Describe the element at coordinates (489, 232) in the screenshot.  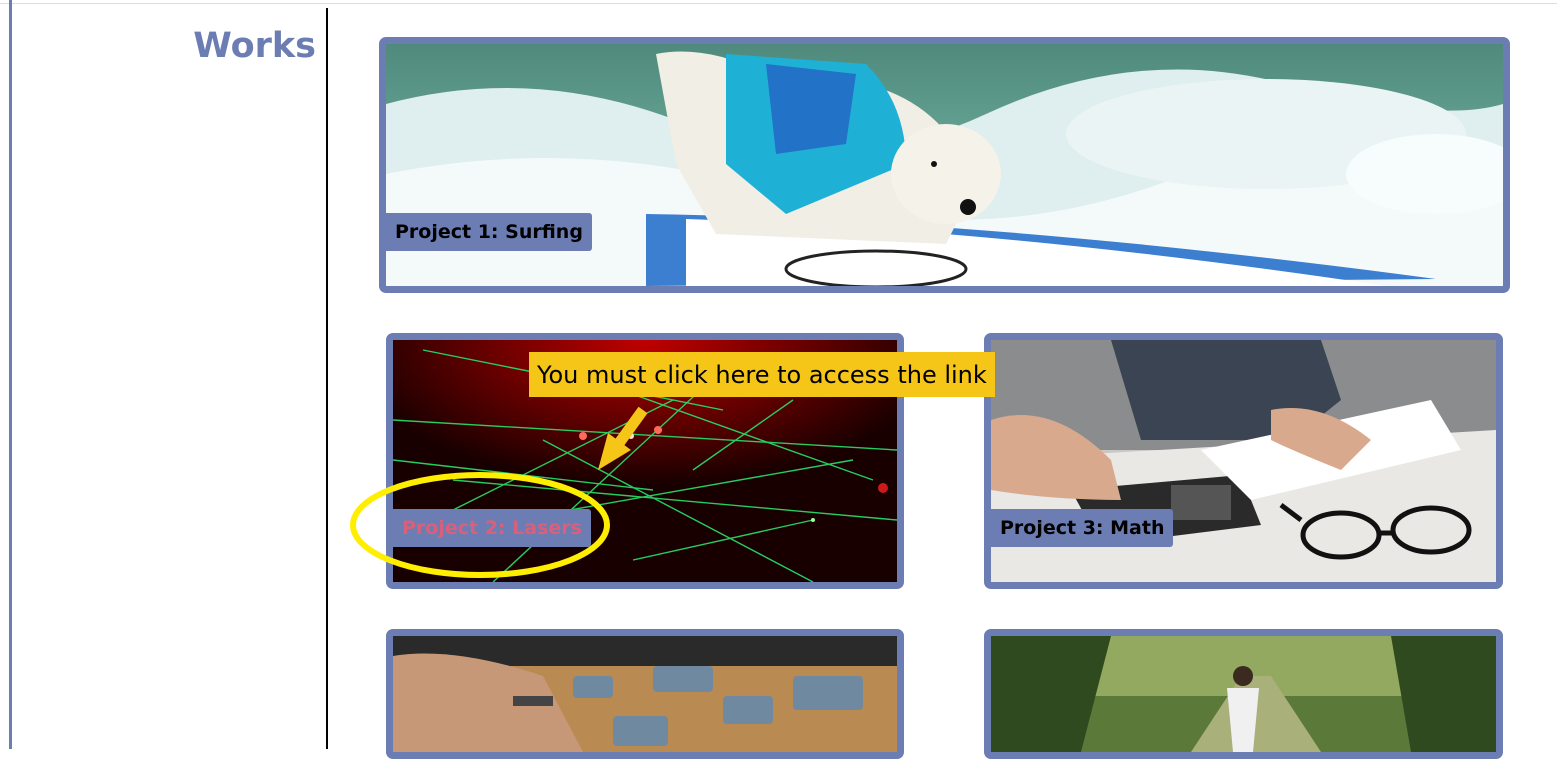
I see `project-label-surfing: Project 1: Surfing` at that location.